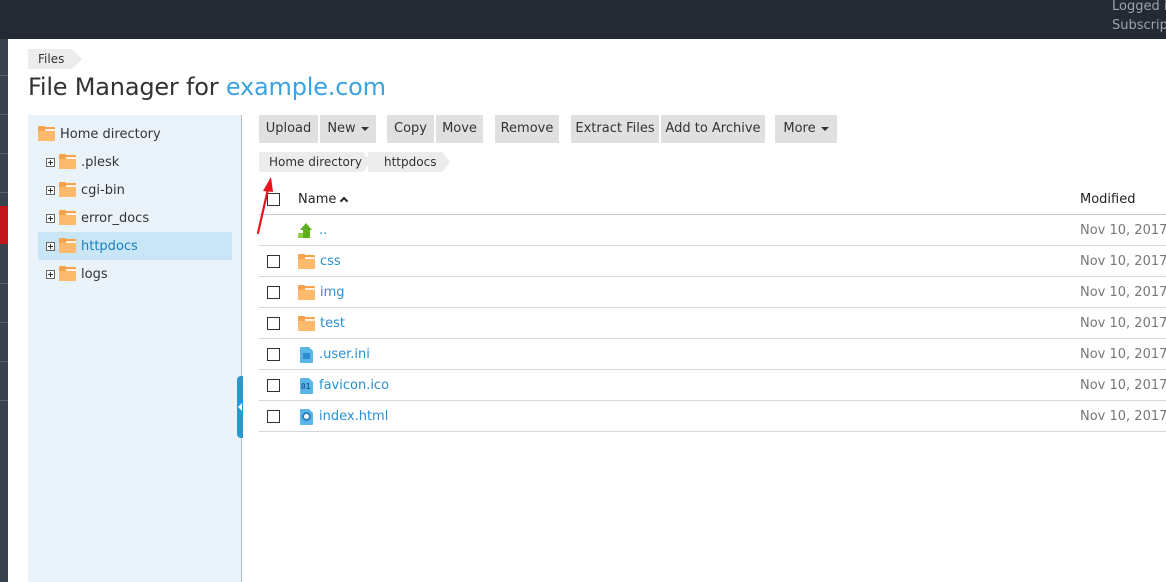 The image size is (1166, 582). What do you see at coordinates (55, 59) in the screenshot?
I see `breadcrumb-files: Files` at bounding box center [55, 59].